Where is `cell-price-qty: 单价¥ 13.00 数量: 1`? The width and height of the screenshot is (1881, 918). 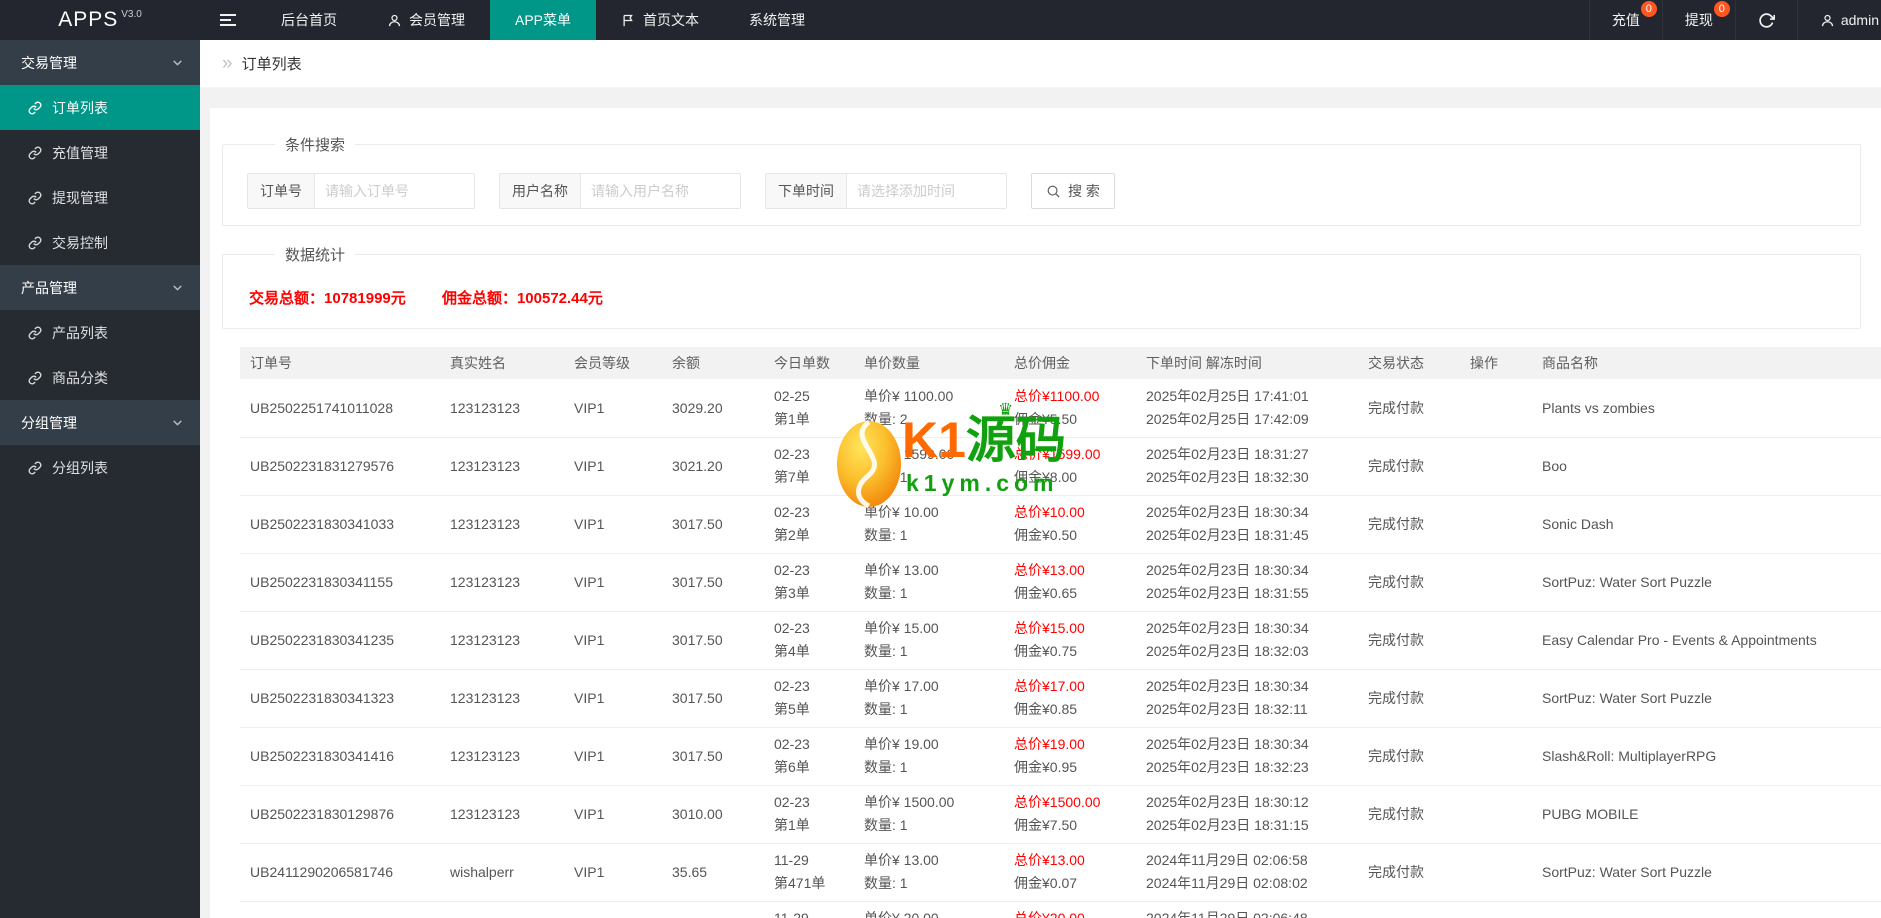
cell-price-qty: 单价¥ 13.00 数量: 1 is located at coordinates (929, 872).